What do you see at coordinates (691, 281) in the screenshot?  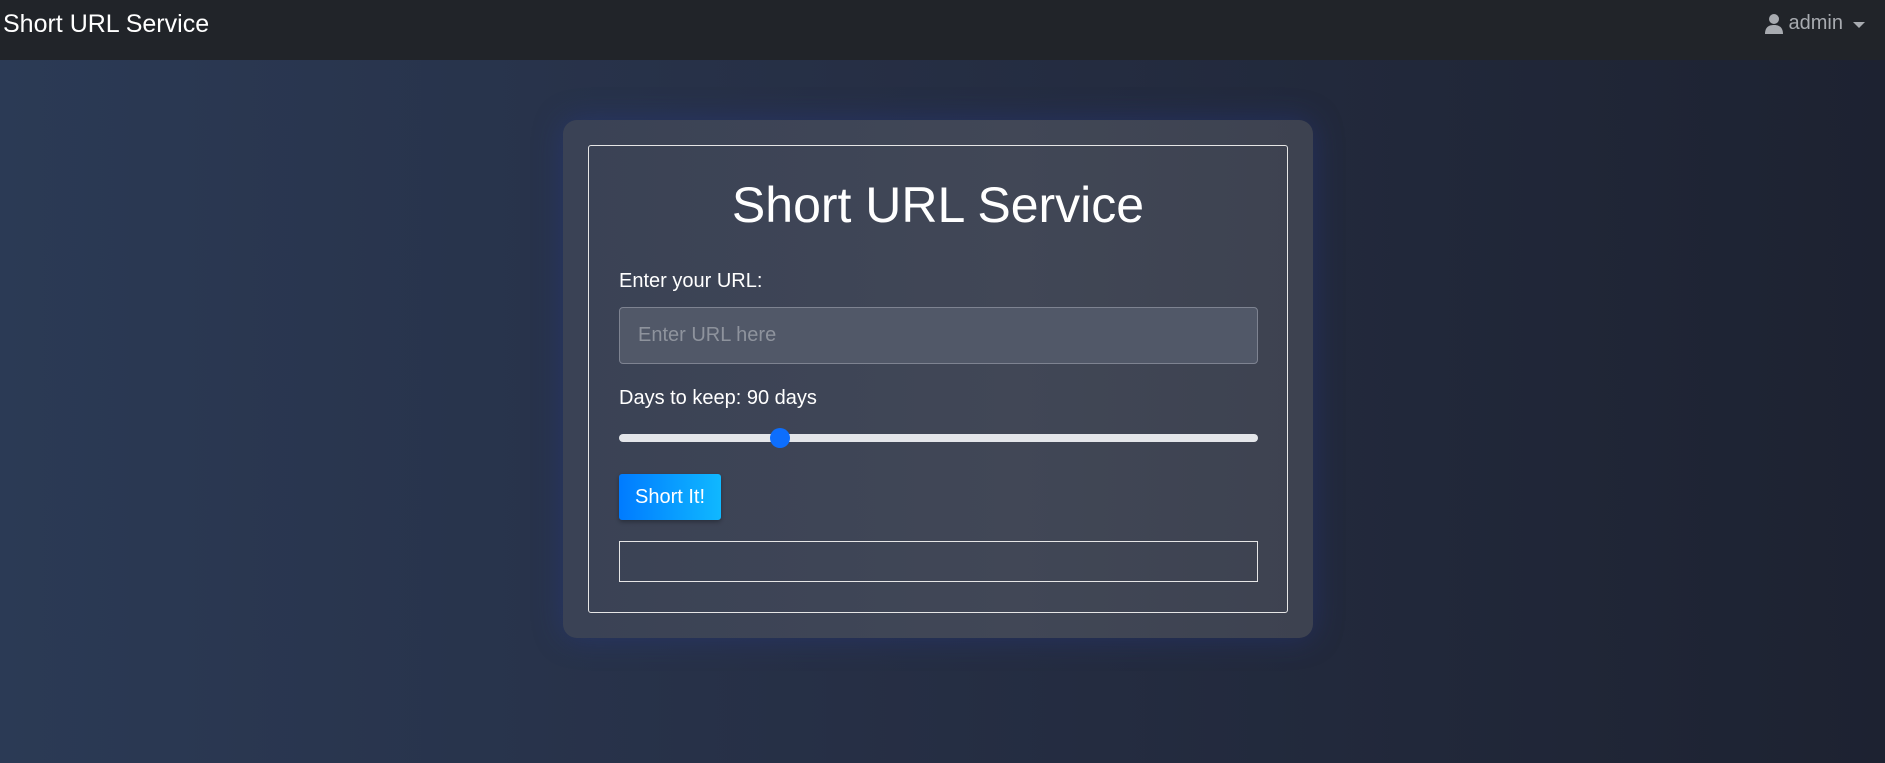 I see `url-label: Enter your URL:` at bounding box center [691, 281].